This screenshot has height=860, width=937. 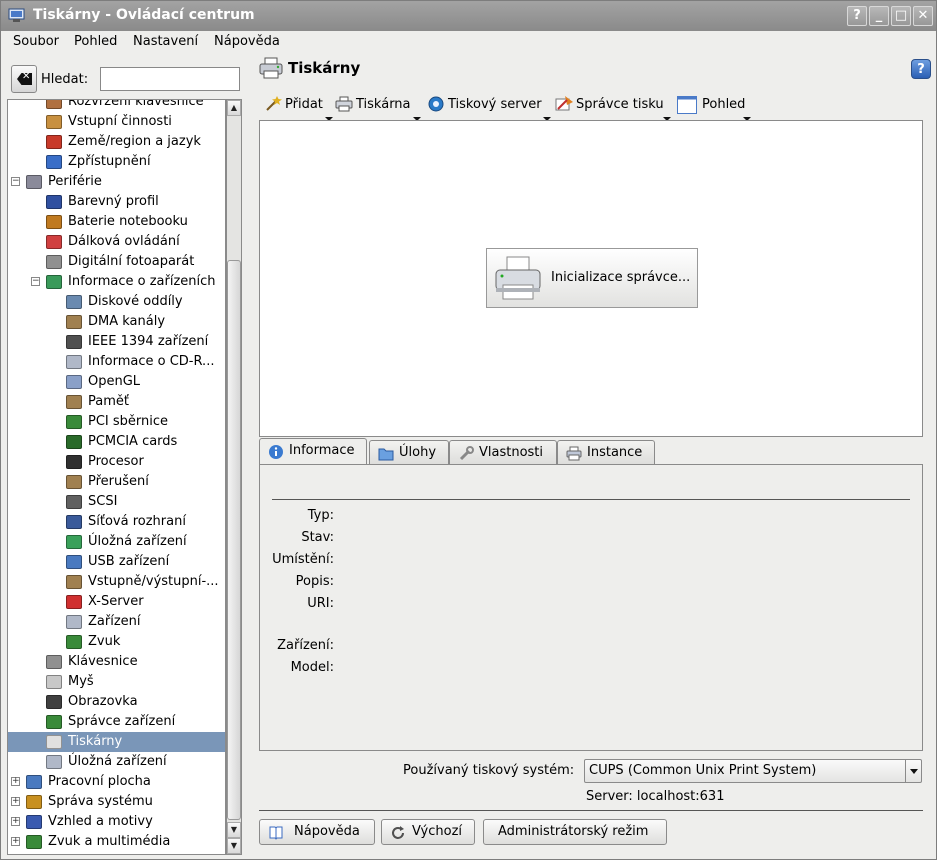 What do you see at coordinates (409, 453) in the screenshot?
I see `tab-ulohy: Úlohy` at bounding box center [409, 453].